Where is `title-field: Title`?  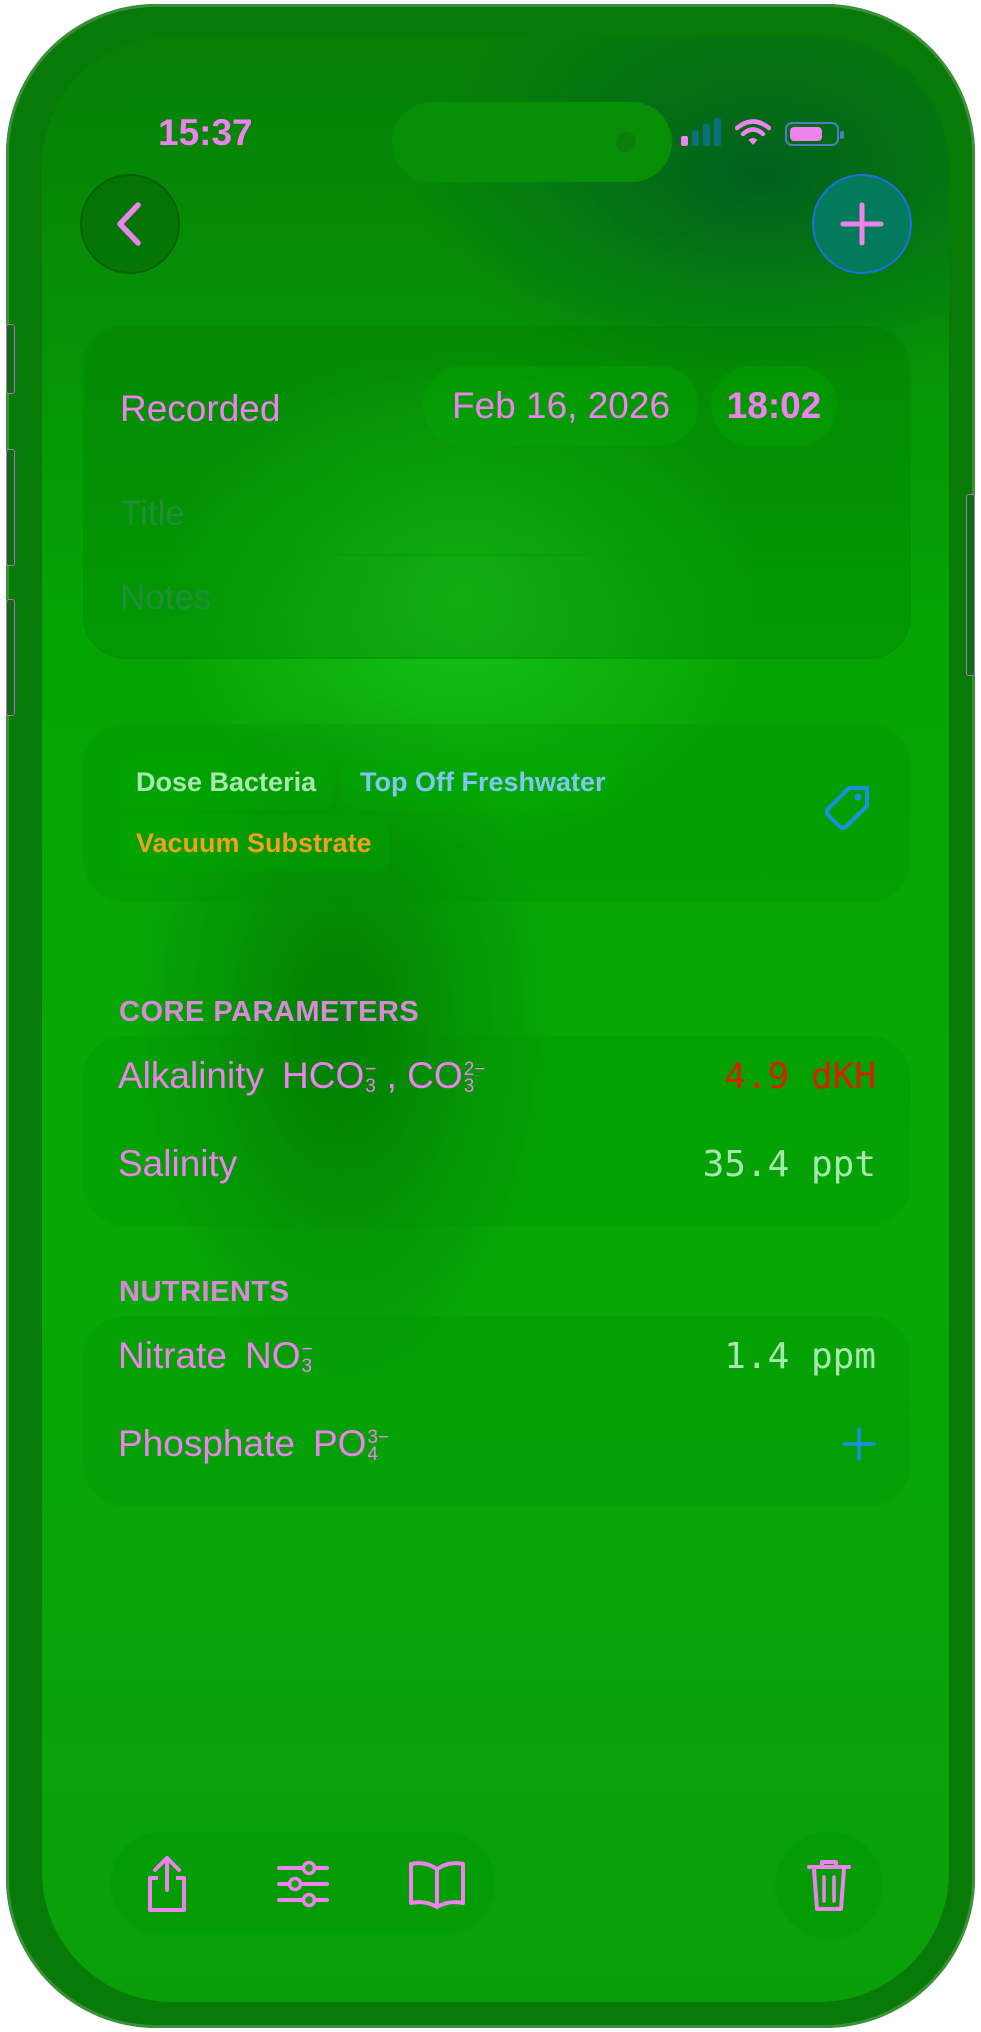 title-field: Title is located at coordinates (152, 514).